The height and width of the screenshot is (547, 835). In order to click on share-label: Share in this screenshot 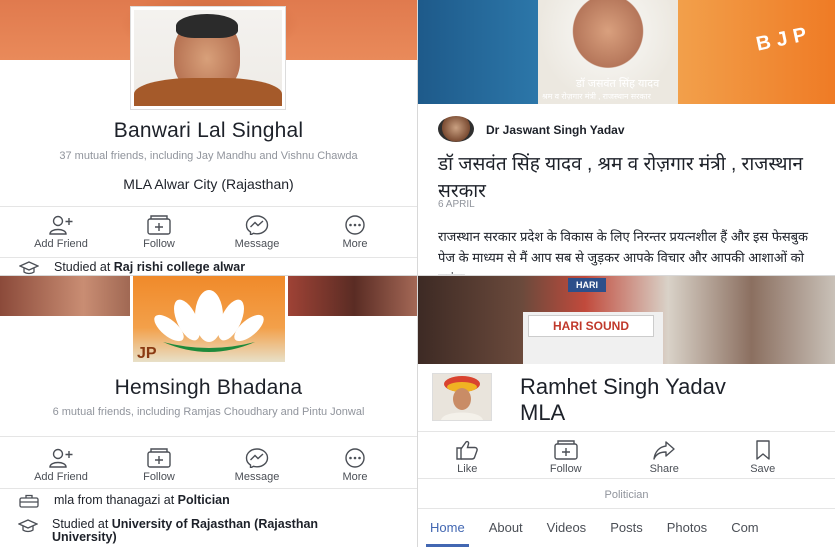, I will do `click(664, 469)`.